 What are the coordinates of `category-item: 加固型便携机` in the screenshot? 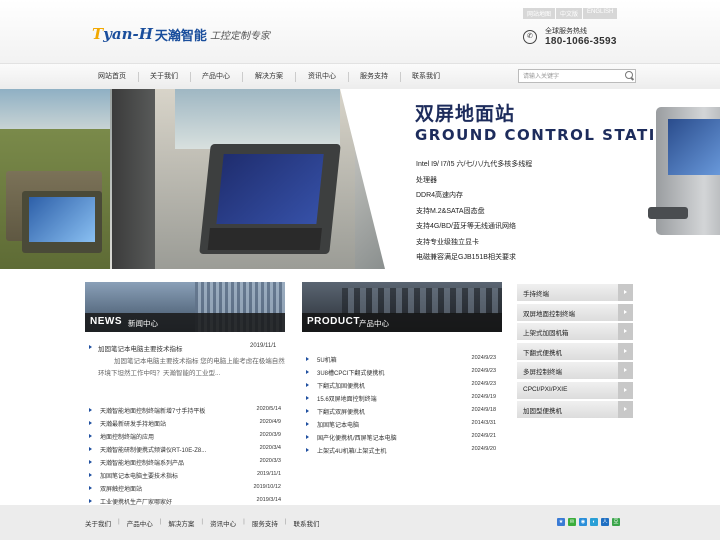 It's located at (575, 409).